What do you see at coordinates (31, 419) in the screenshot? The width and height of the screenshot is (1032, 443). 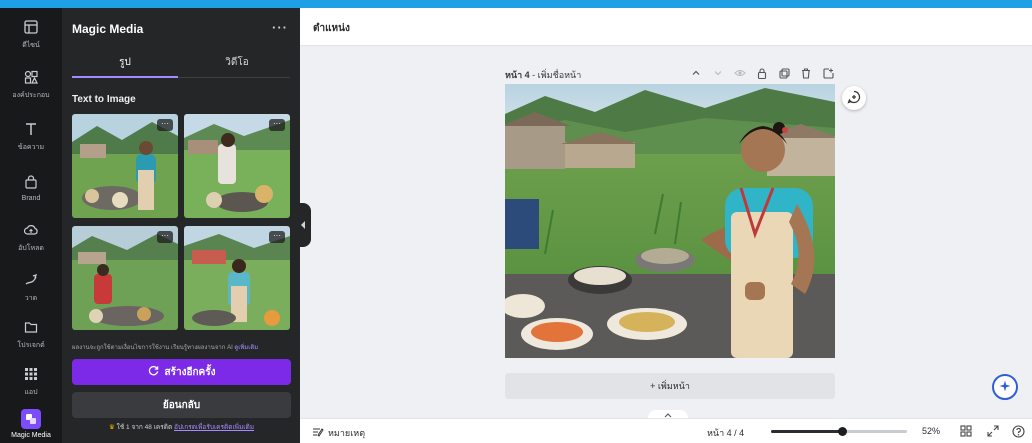 I see `magic-media-icon` at bounding box center [31, 419].